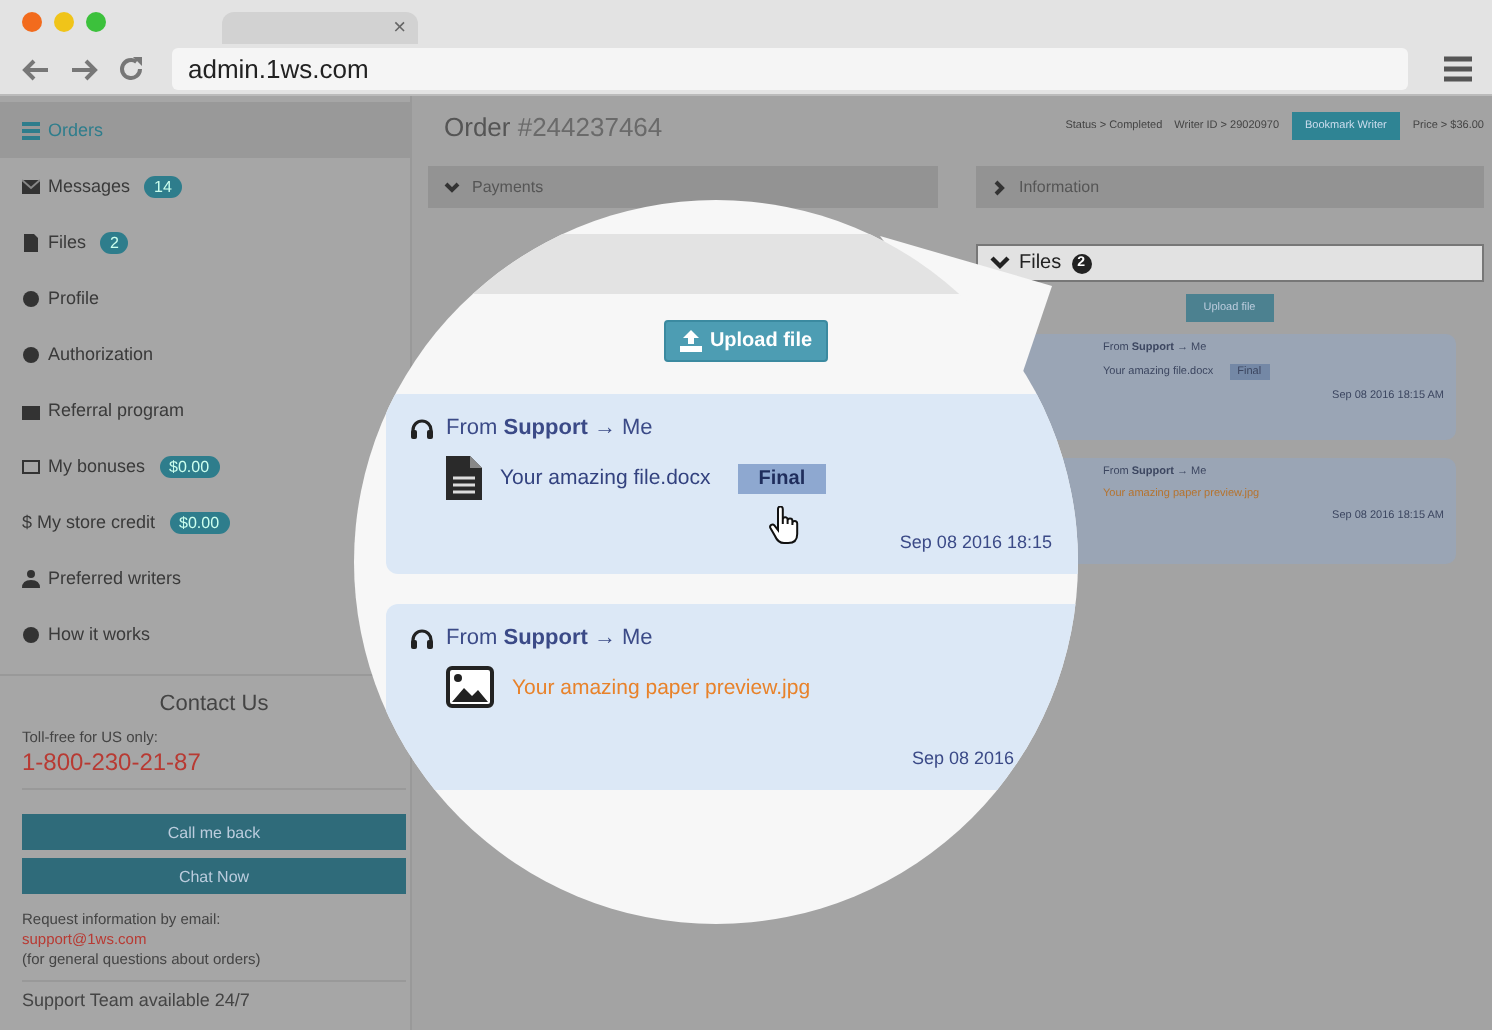 This screenshot has width=1492, height=1030. I want to click on count-badge: 2, so click(114, 242).